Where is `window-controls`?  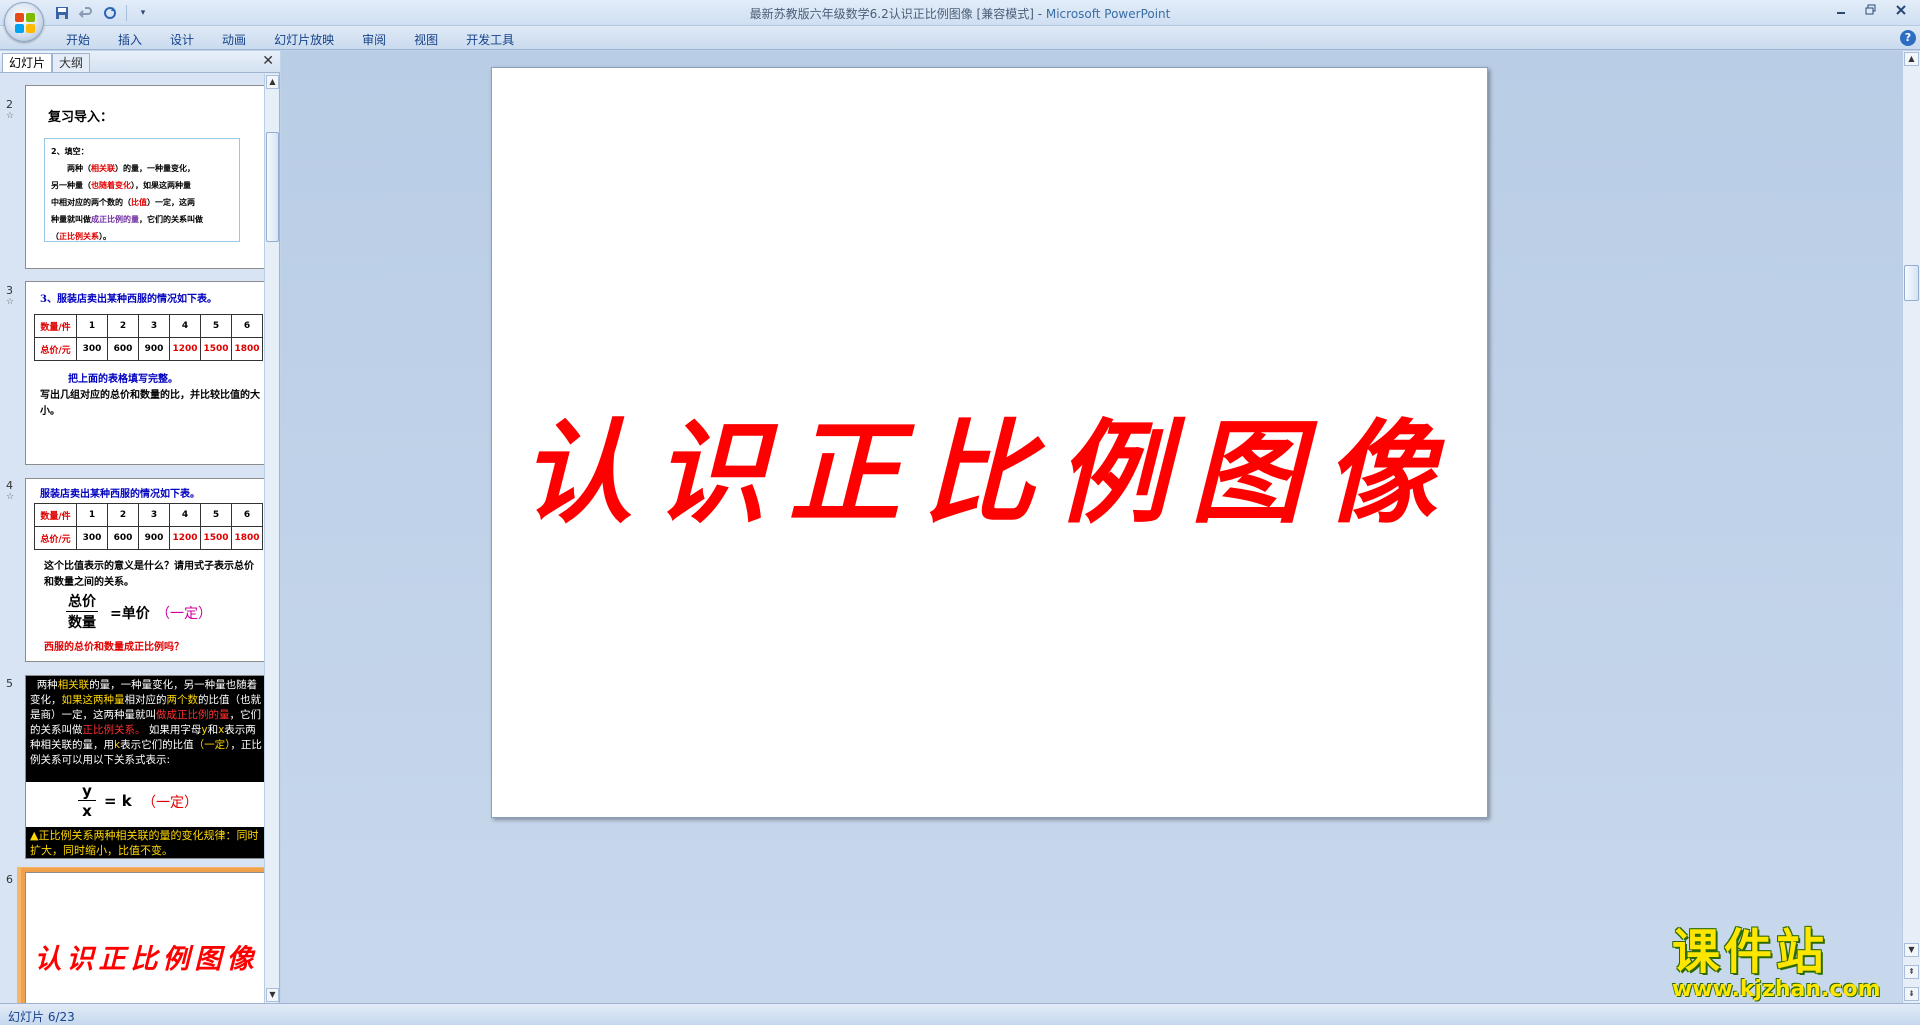 window-controls is located at coordinates (1871, 10).